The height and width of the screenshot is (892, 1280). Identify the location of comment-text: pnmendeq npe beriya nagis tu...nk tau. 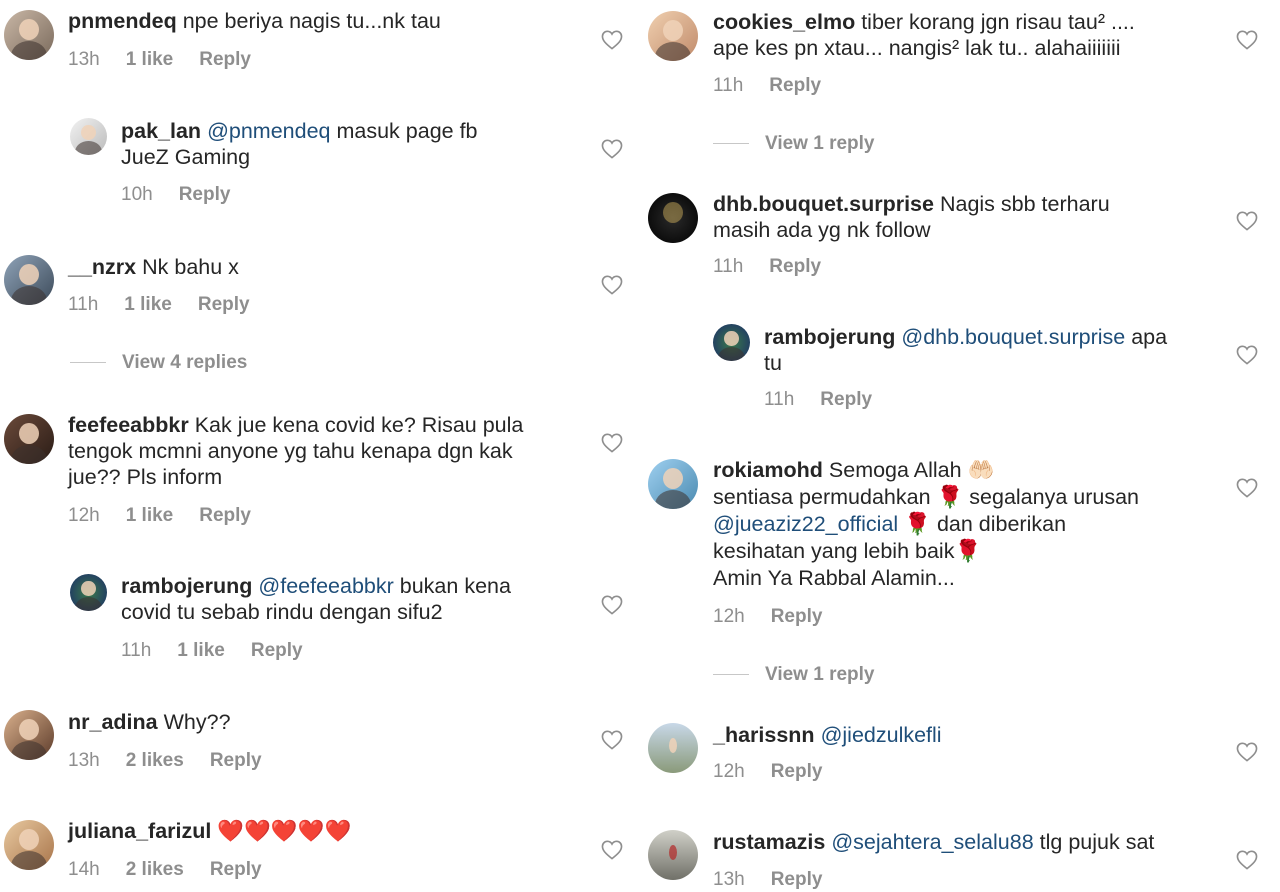
(254, 21).